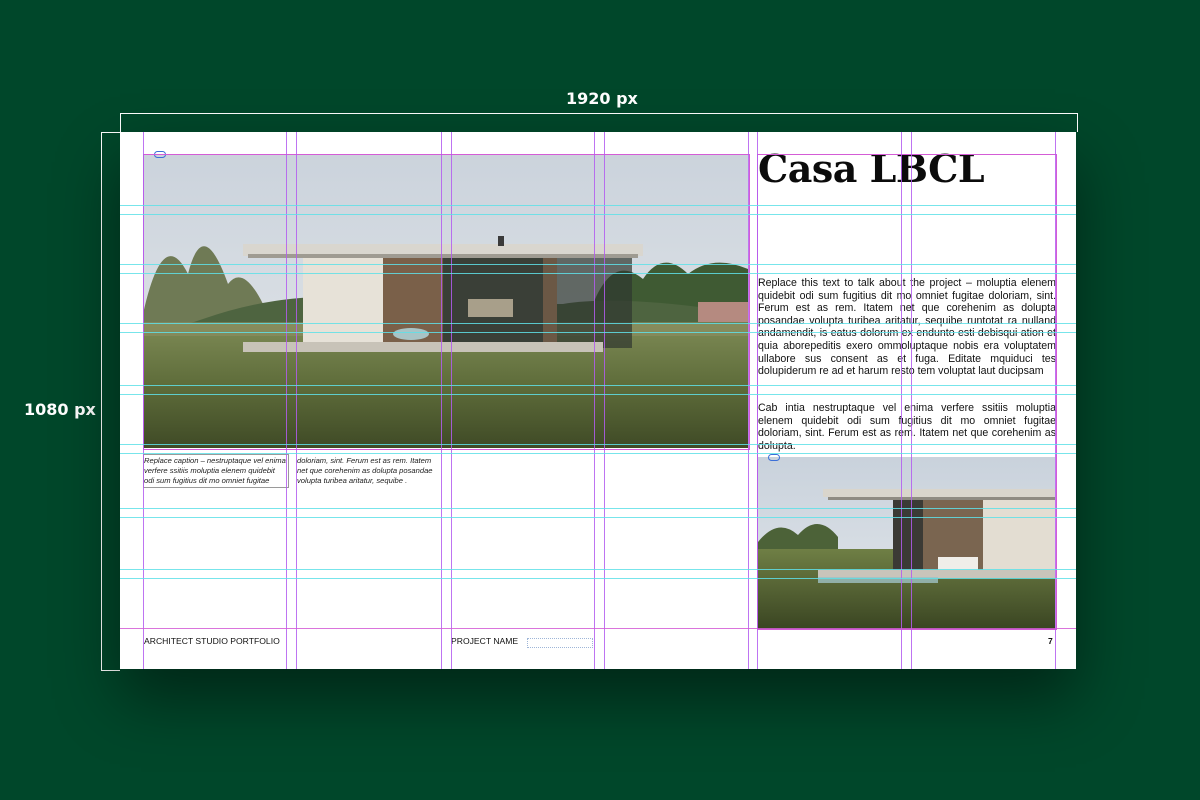  Describe the element at coordinates (485, 641) in the screenshot. I see `footer-project-name: PROJECT NAME` at that location.